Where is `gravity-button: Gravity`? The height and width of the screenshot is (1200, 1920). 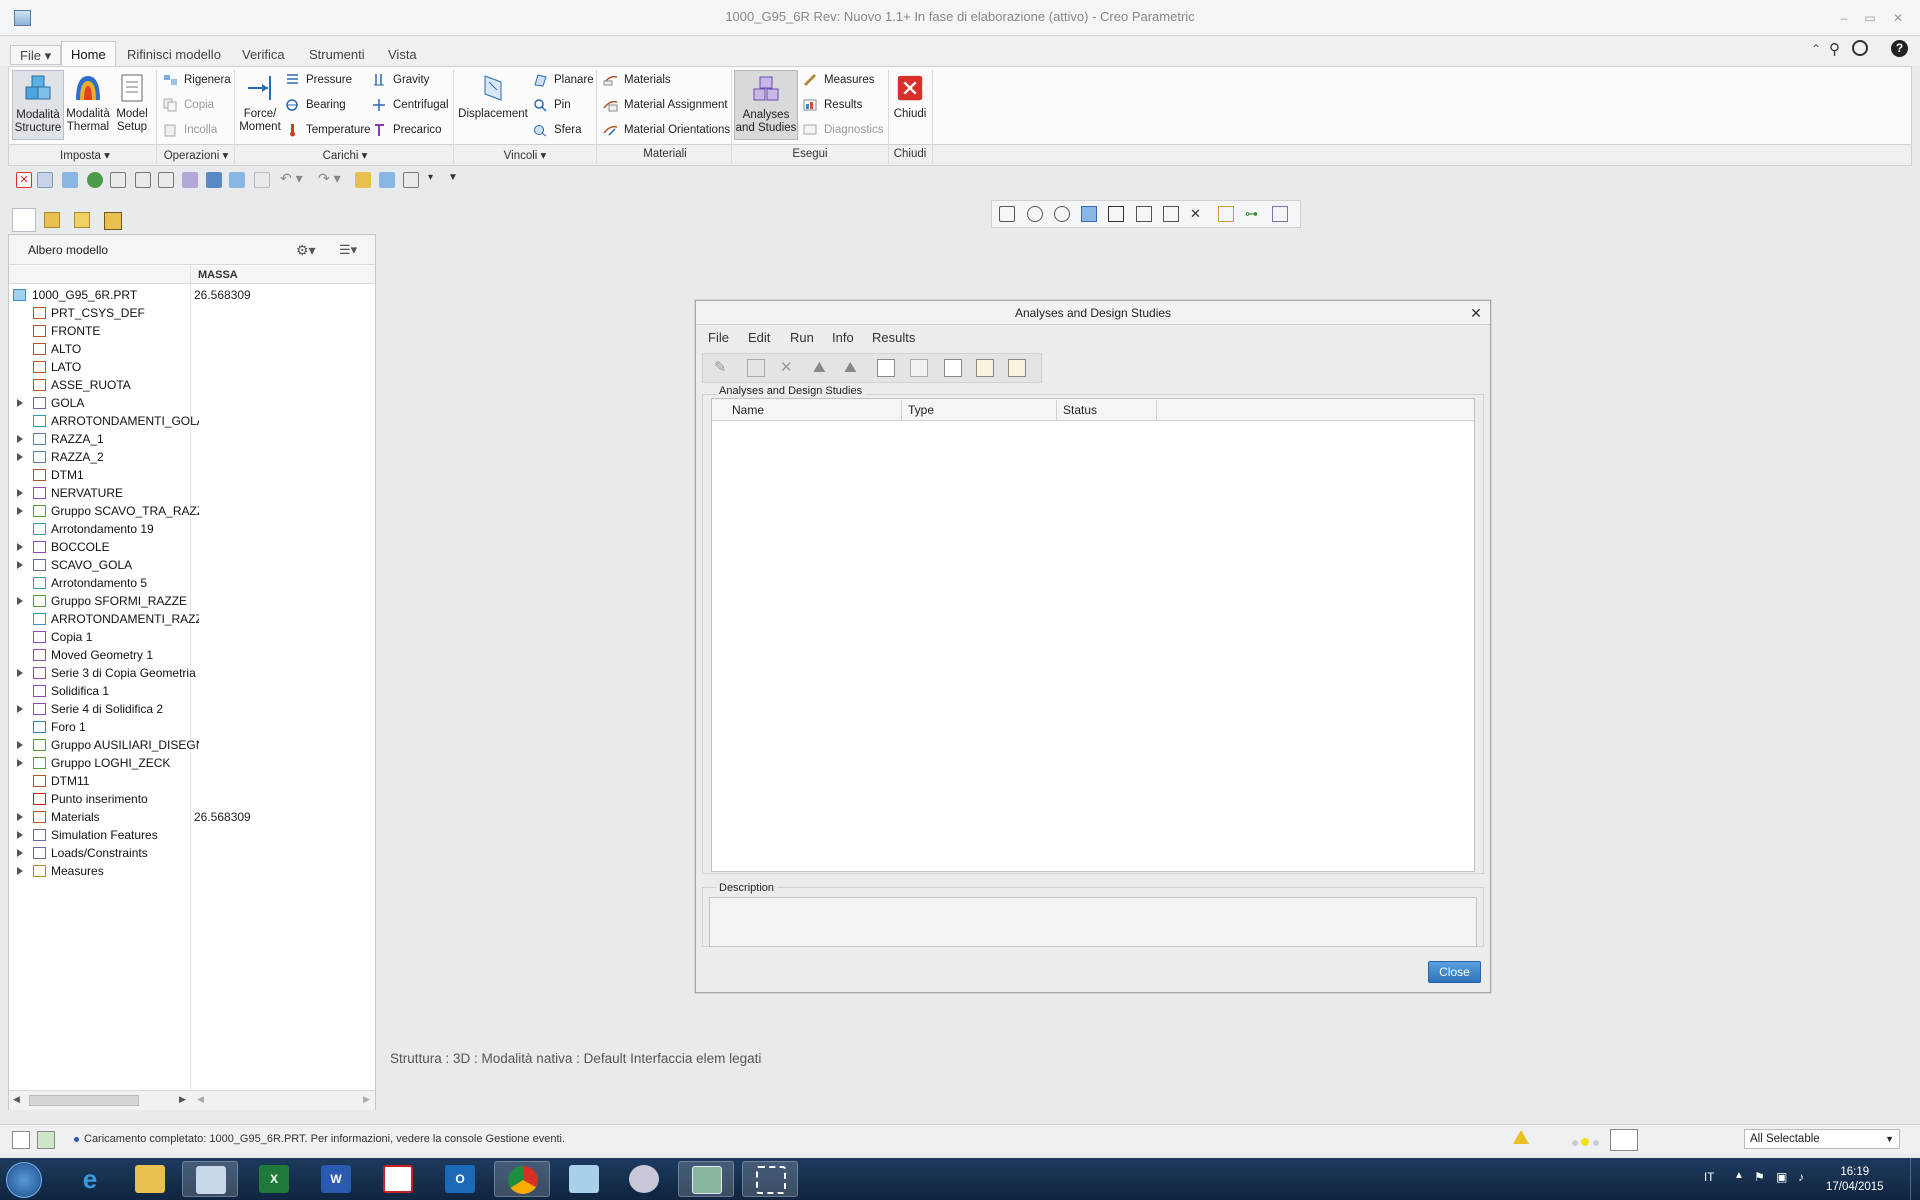 gravity-button: Gravity is located at coordinates (400, 80).